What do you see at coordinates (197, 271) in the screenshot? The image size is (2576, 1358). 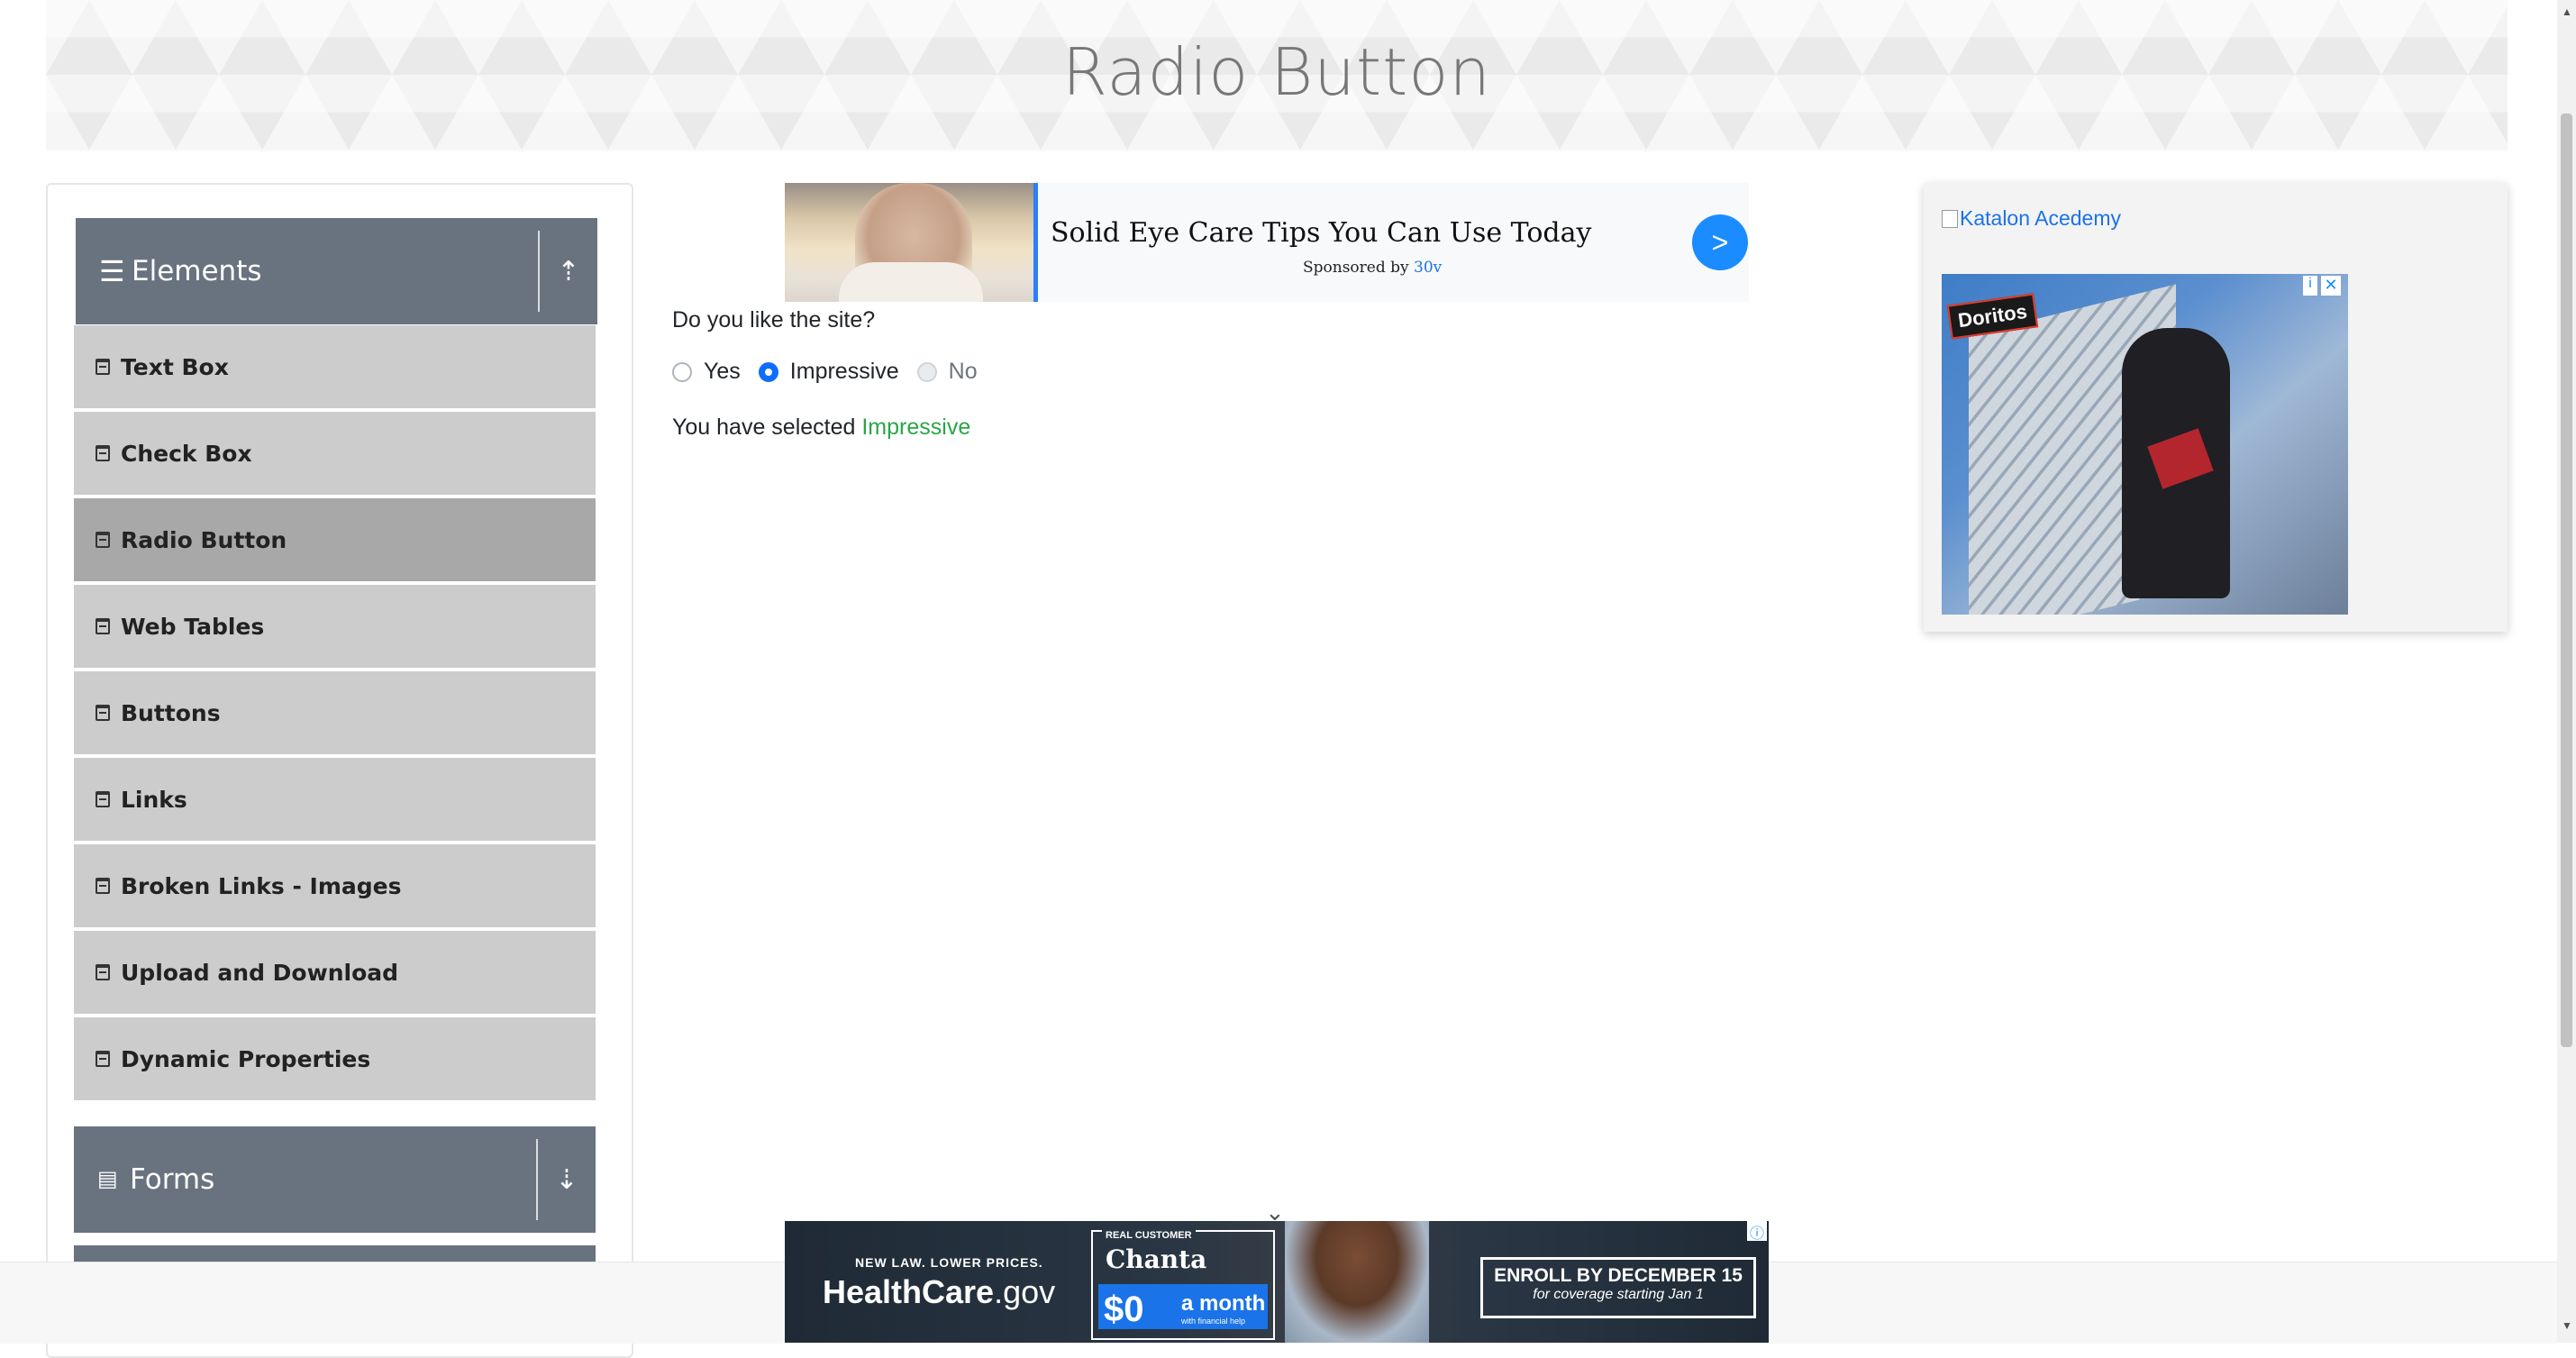 I see `elements-group-title: Elements` at bounding box center [197, 271].